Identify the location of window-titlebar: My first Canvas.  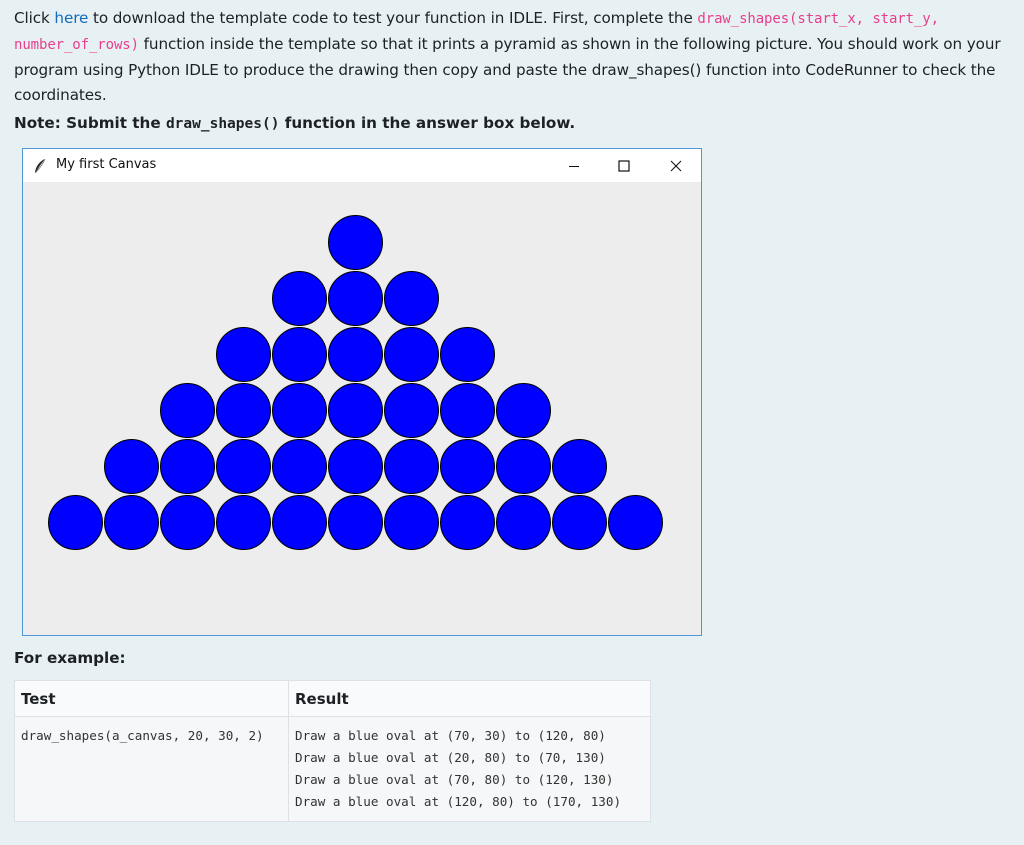
(362, 165).